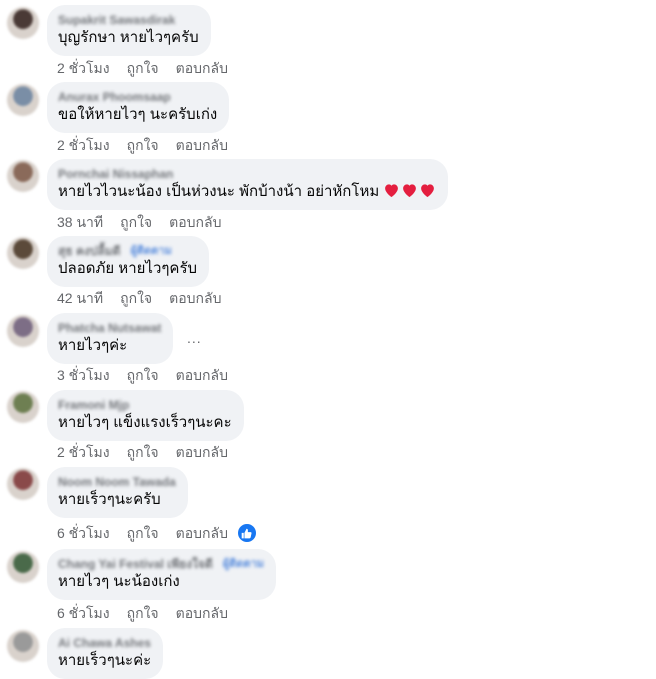  Describe the element at coordinates (105, 660) in the screenshot. I see `comment-text: หายเร็วๆนะค่ะ` at that location.